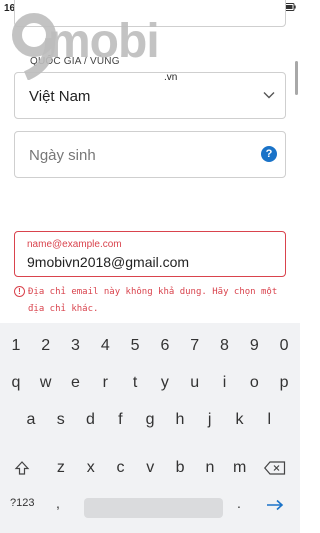 The height and width of the screenshot is (533, 320). I want to click on email-field: name@example.com 9mobivn2018@gmail.com, so click(150, 254).